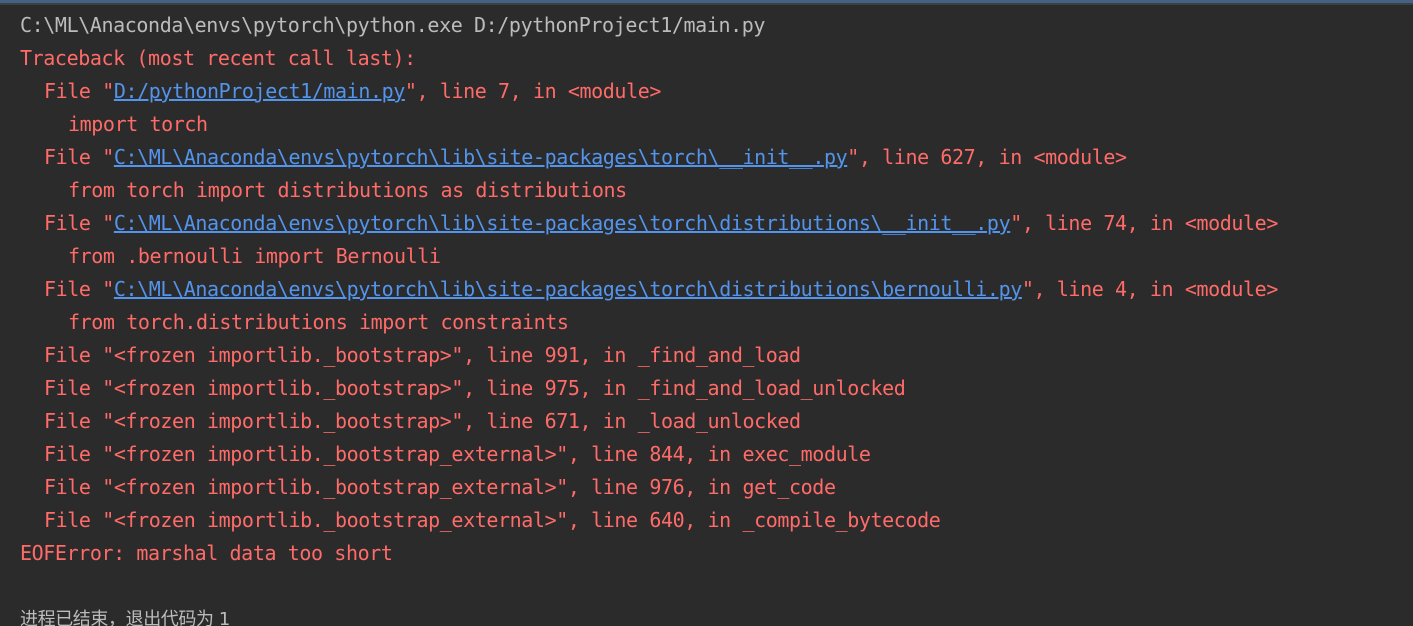 The height and width of the screenshot is (626, 1413). I want to click on error-message: EOFError: marshal data too short, so click(206, 553).